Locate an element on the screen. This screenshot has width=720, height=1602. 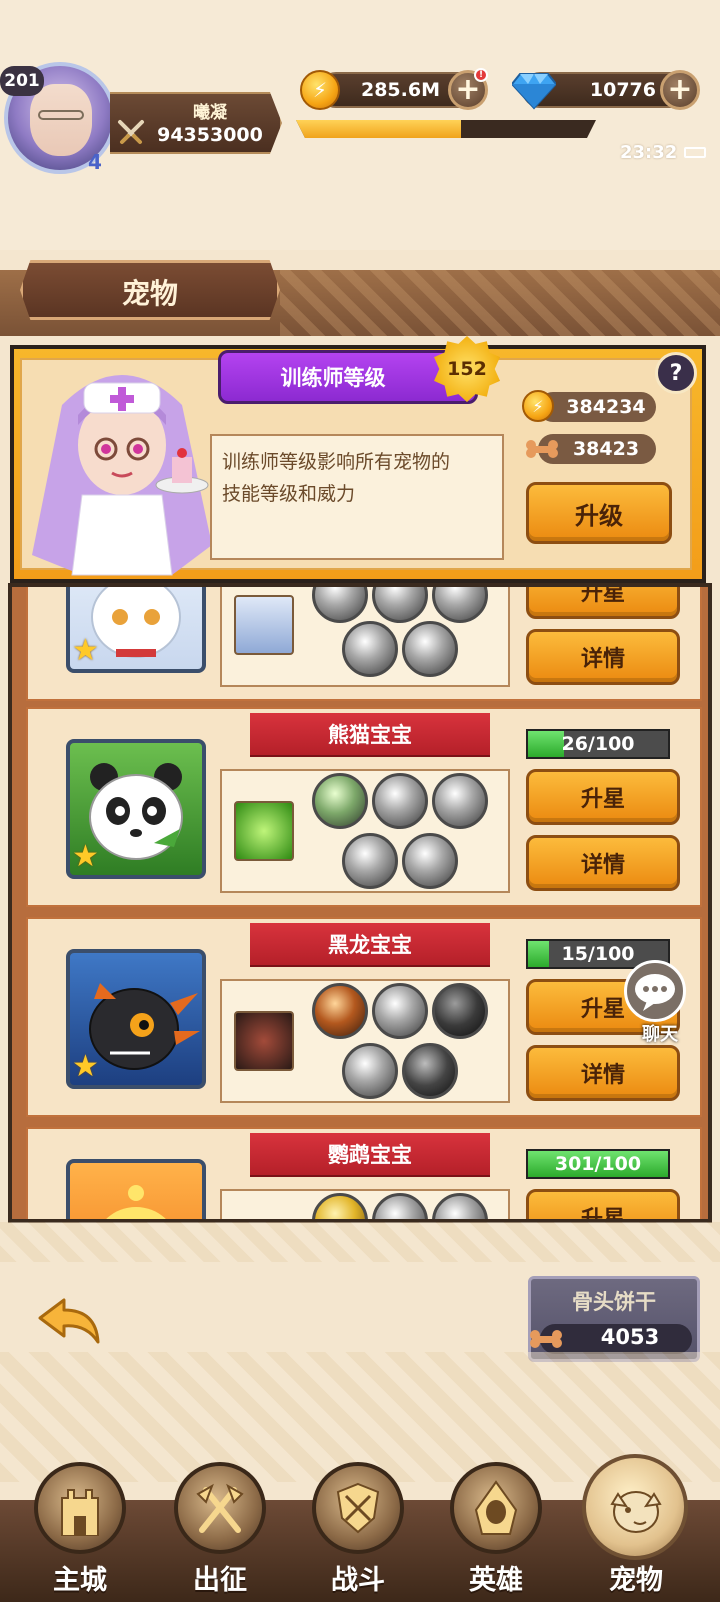
pet-row: 鹦鹉宝宝 301/100 升星 is located at coordinates (364, 1173).